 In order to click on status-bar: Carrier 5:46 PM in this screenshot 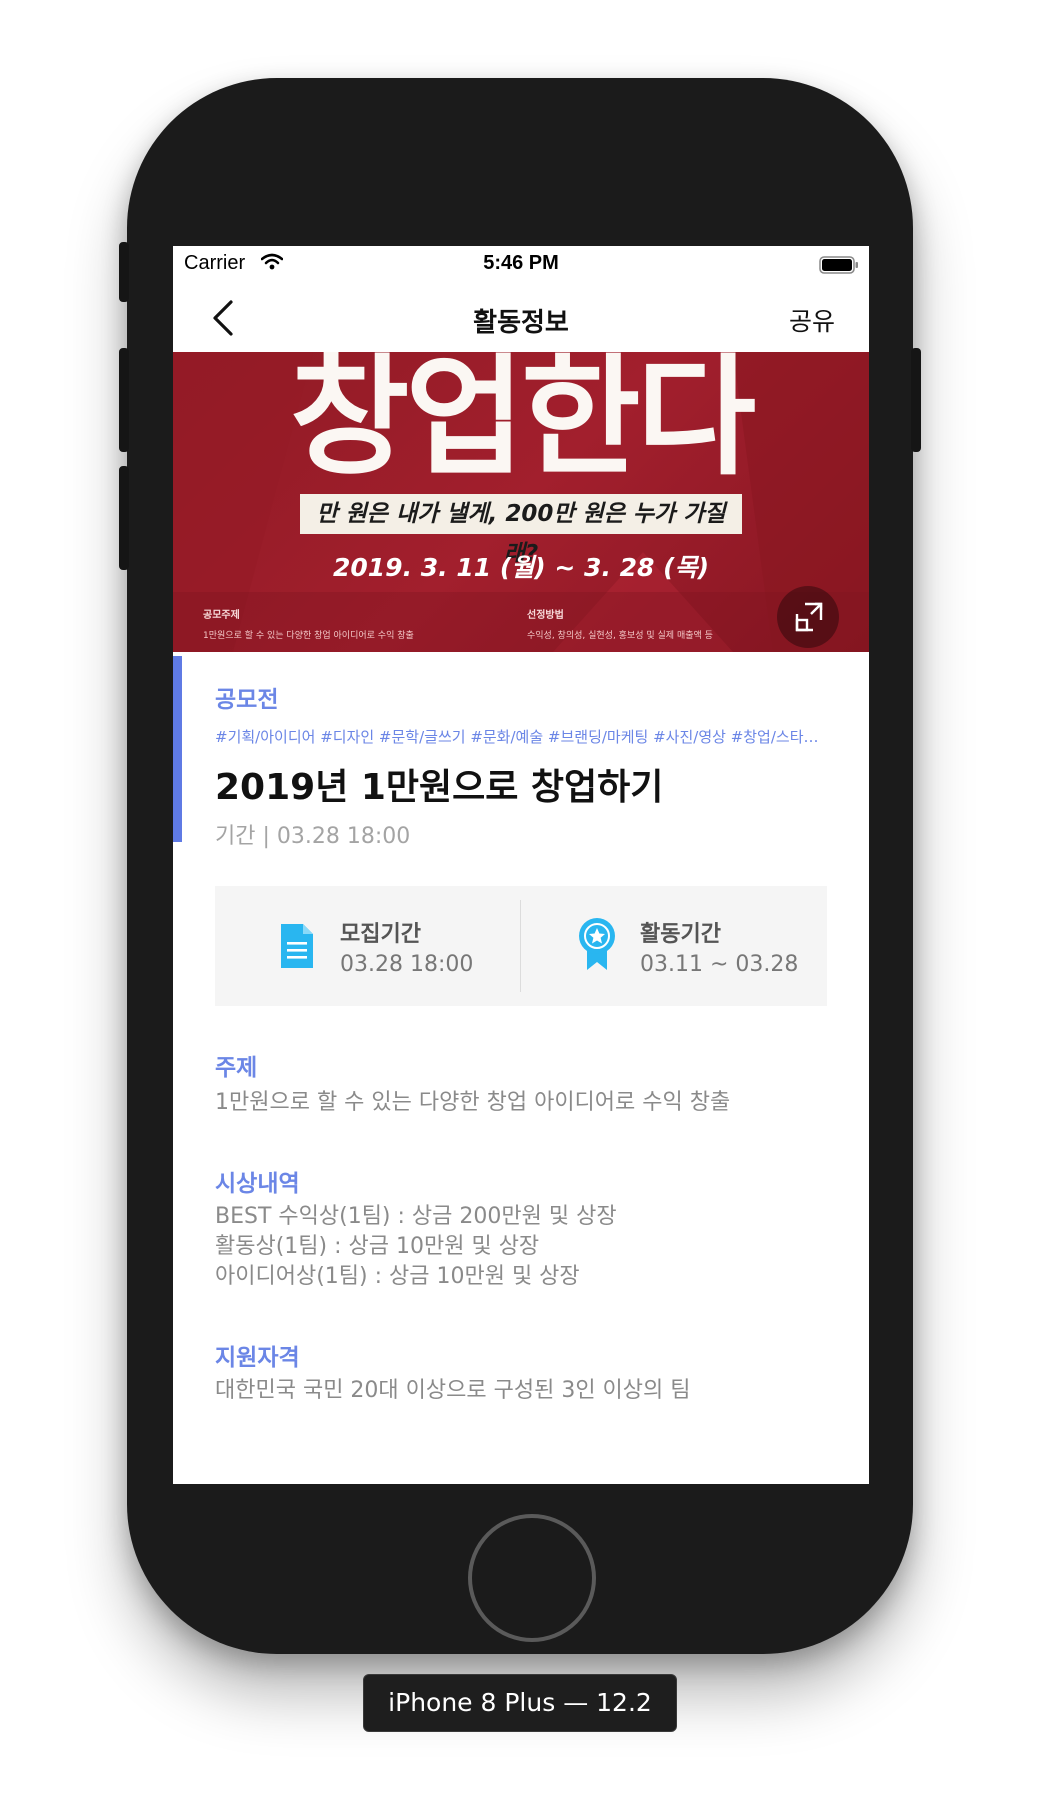, I will do `click(521, 263)`.